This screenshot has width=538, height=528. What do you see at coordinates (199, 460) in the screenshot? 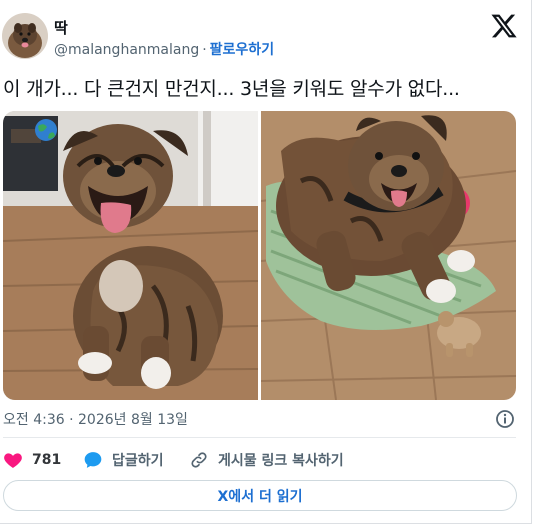
I see `link-icon` at bounding box center [199, 460].